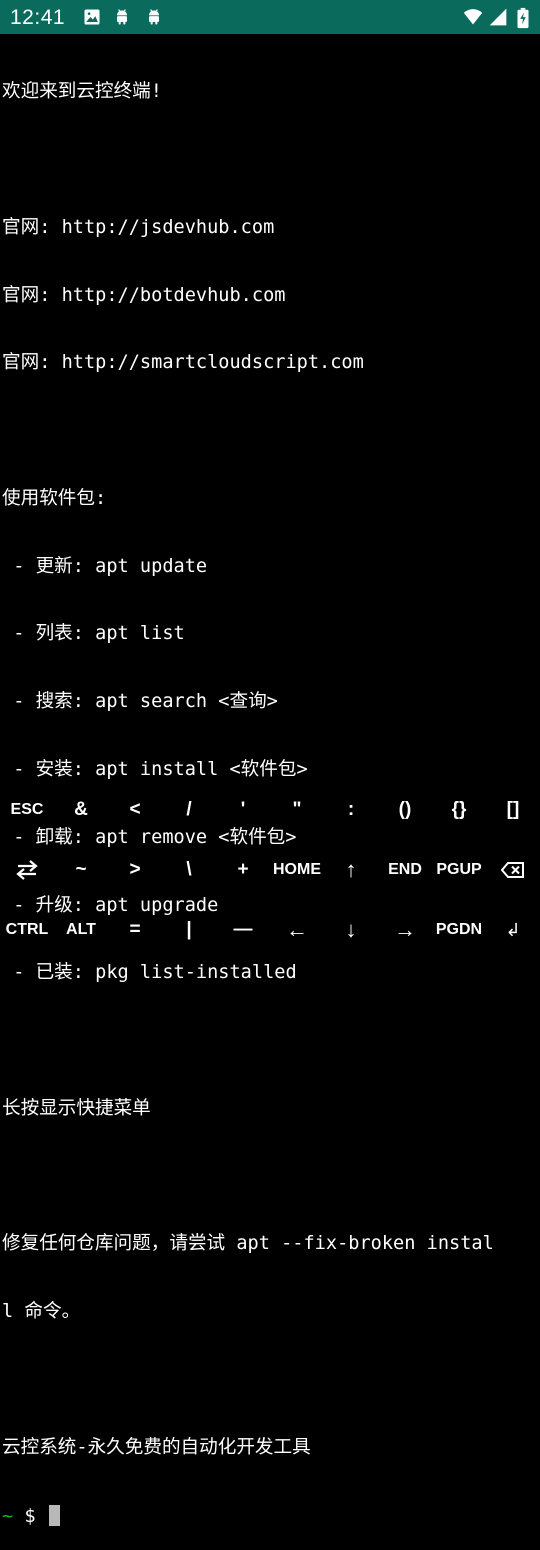  I want to click on key-enter: ↲, so click(513, 930).